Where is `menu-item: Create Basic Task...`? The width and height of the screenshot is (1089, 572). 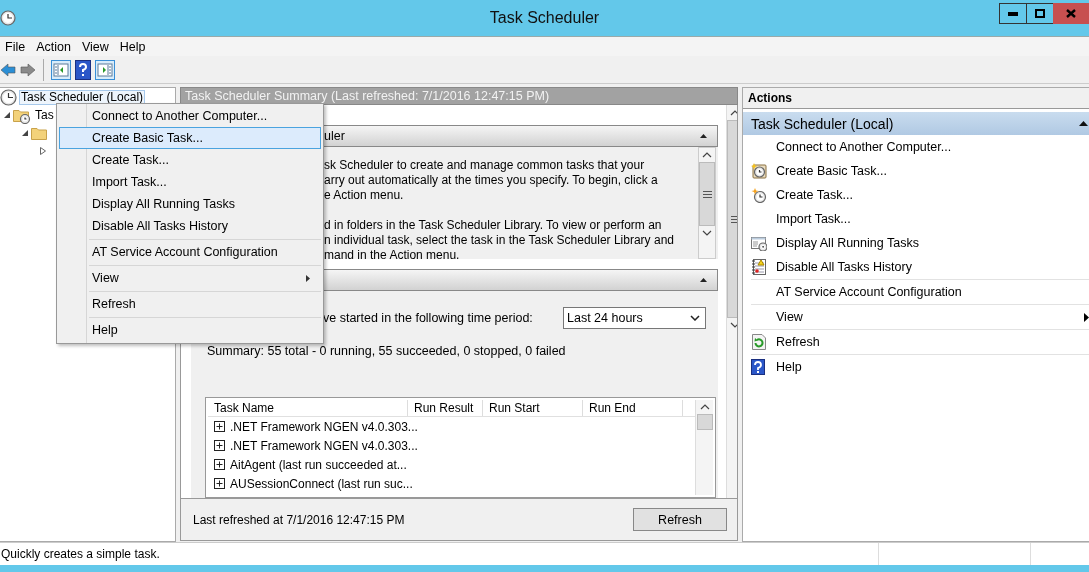
menu-item: Create Basic Task... is located at coordinates (190, 138).